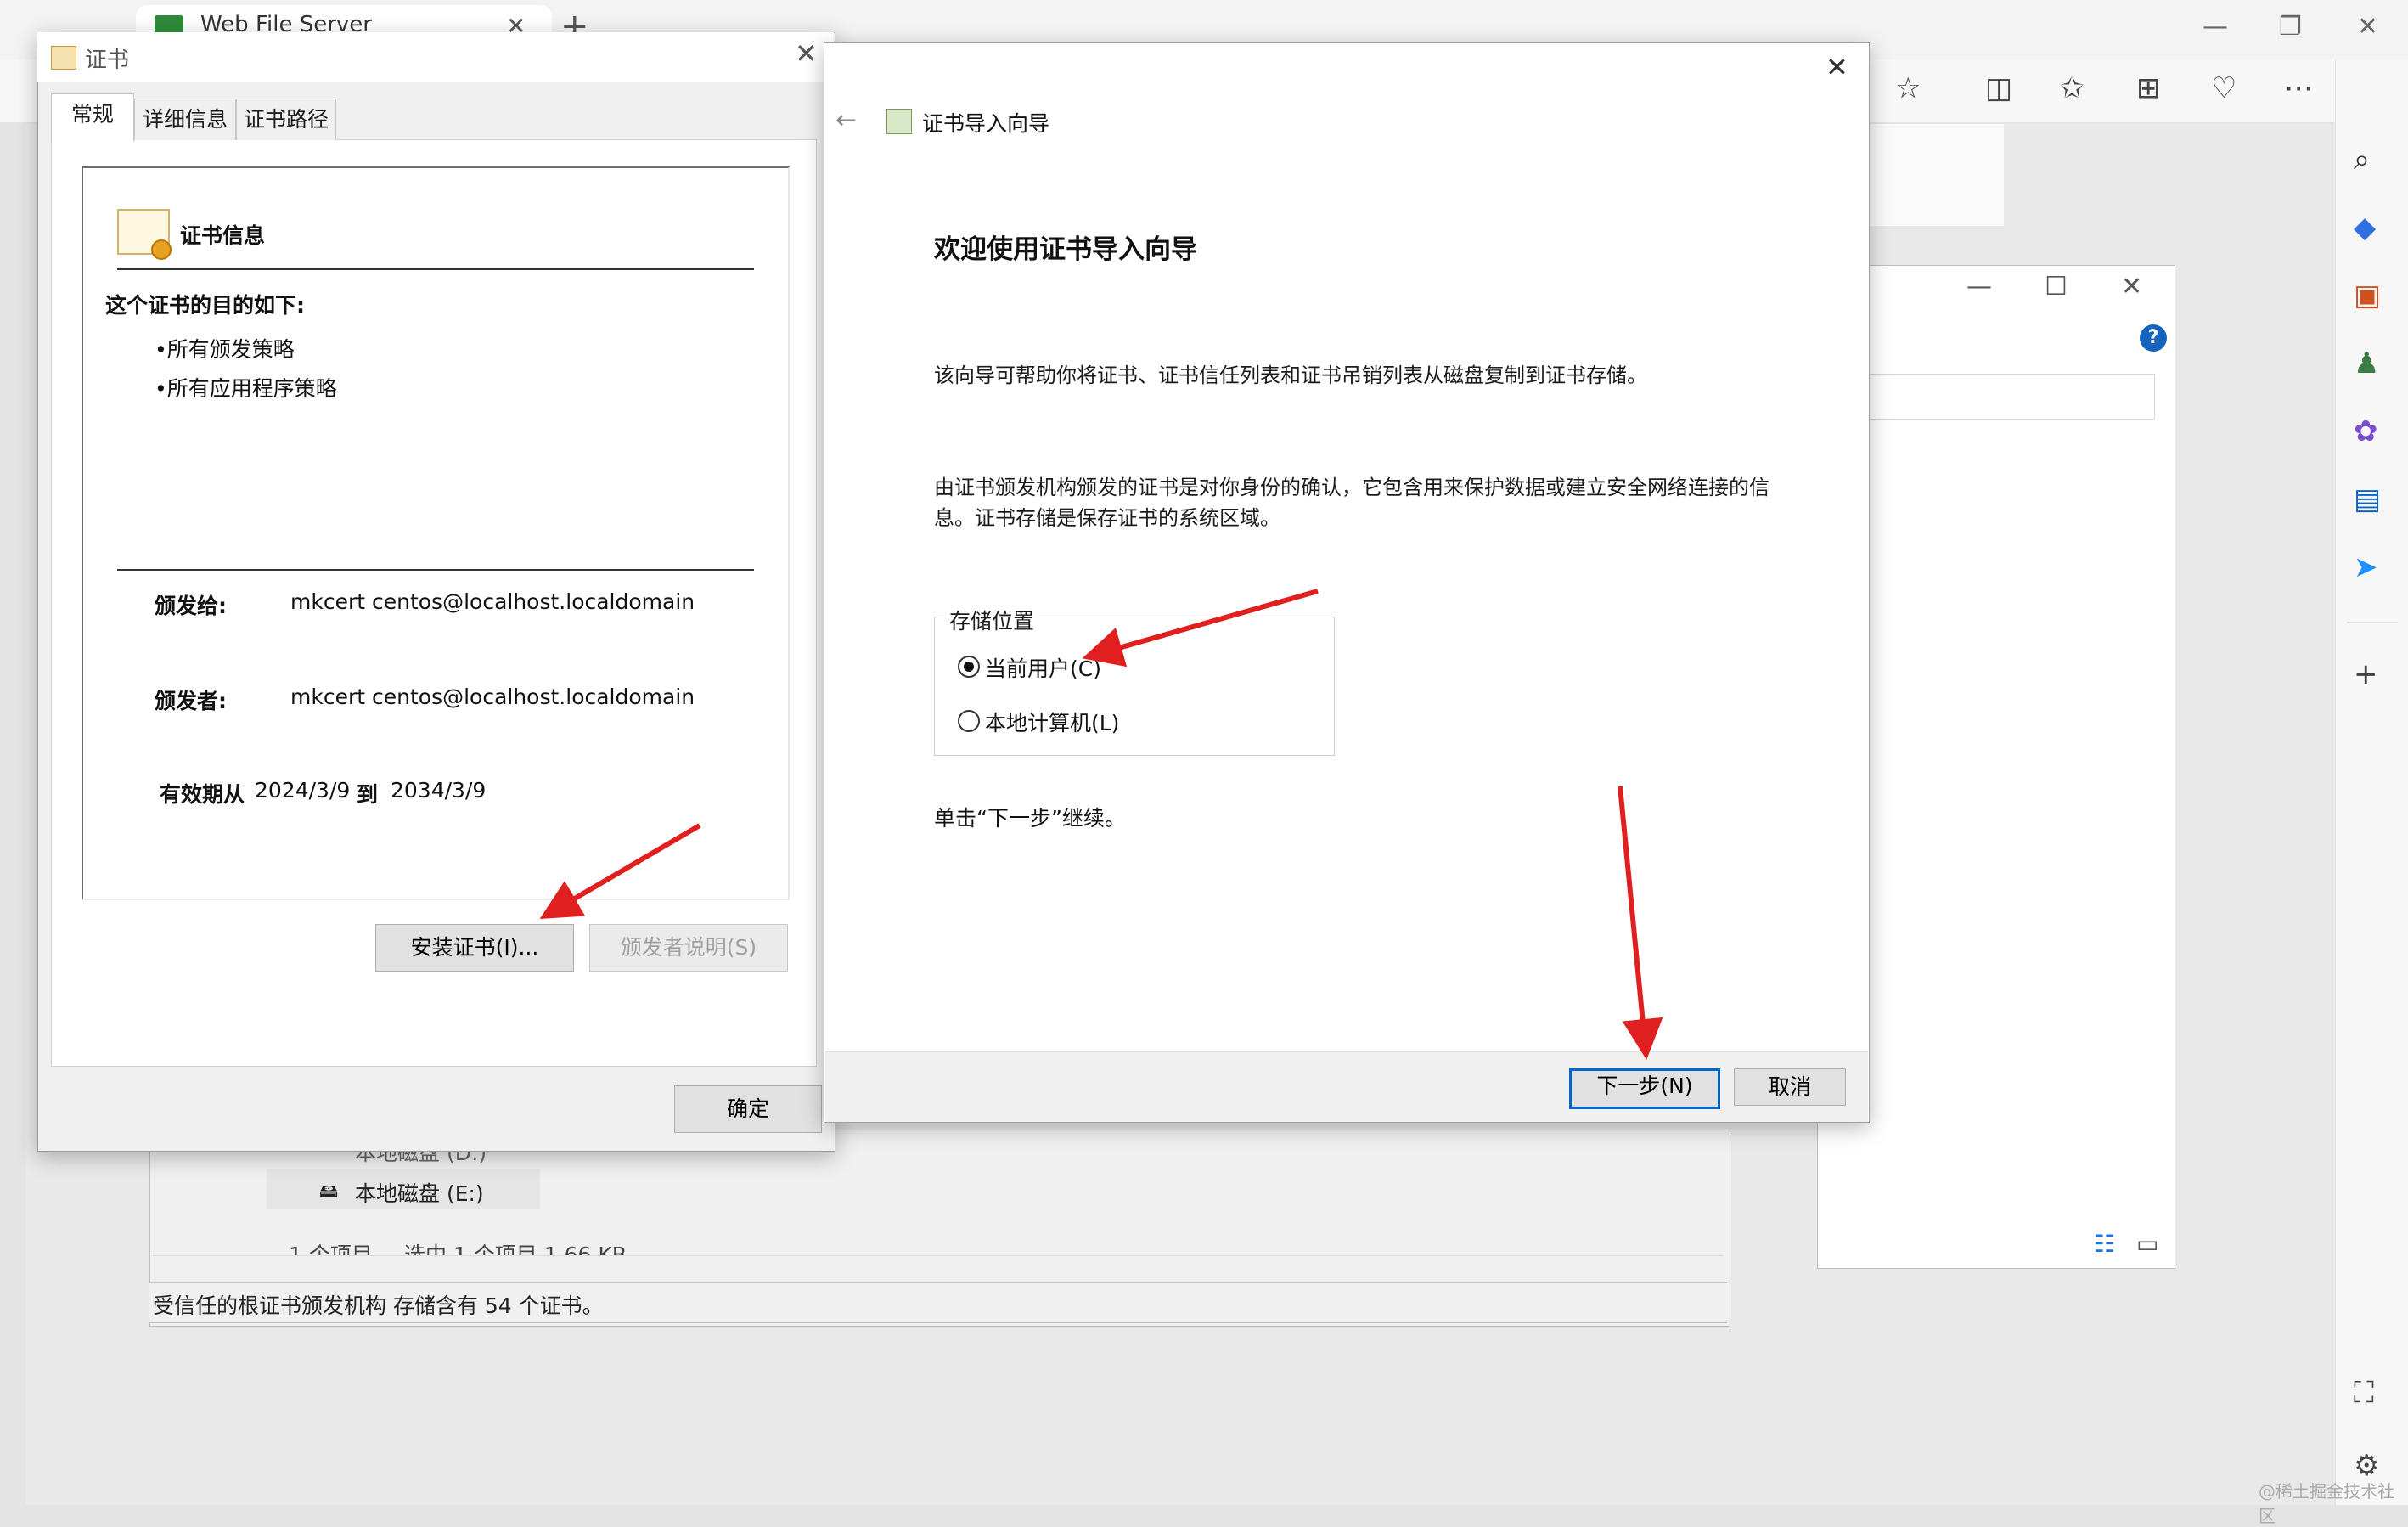  What do you see at coordinates (1101, 825) in the screenshot?
I see `annotation-arrows` at bounding box center [1101, 825].